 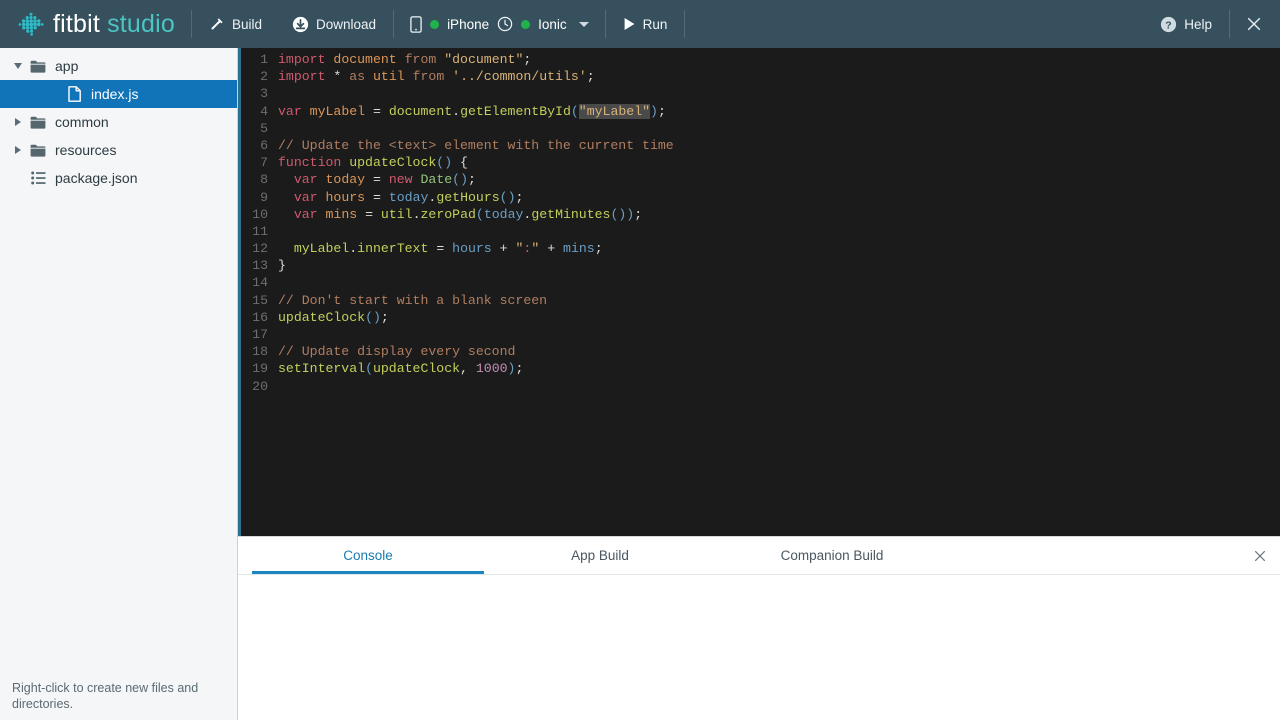 I want to click on play-icon, so click(x=629, y=24).